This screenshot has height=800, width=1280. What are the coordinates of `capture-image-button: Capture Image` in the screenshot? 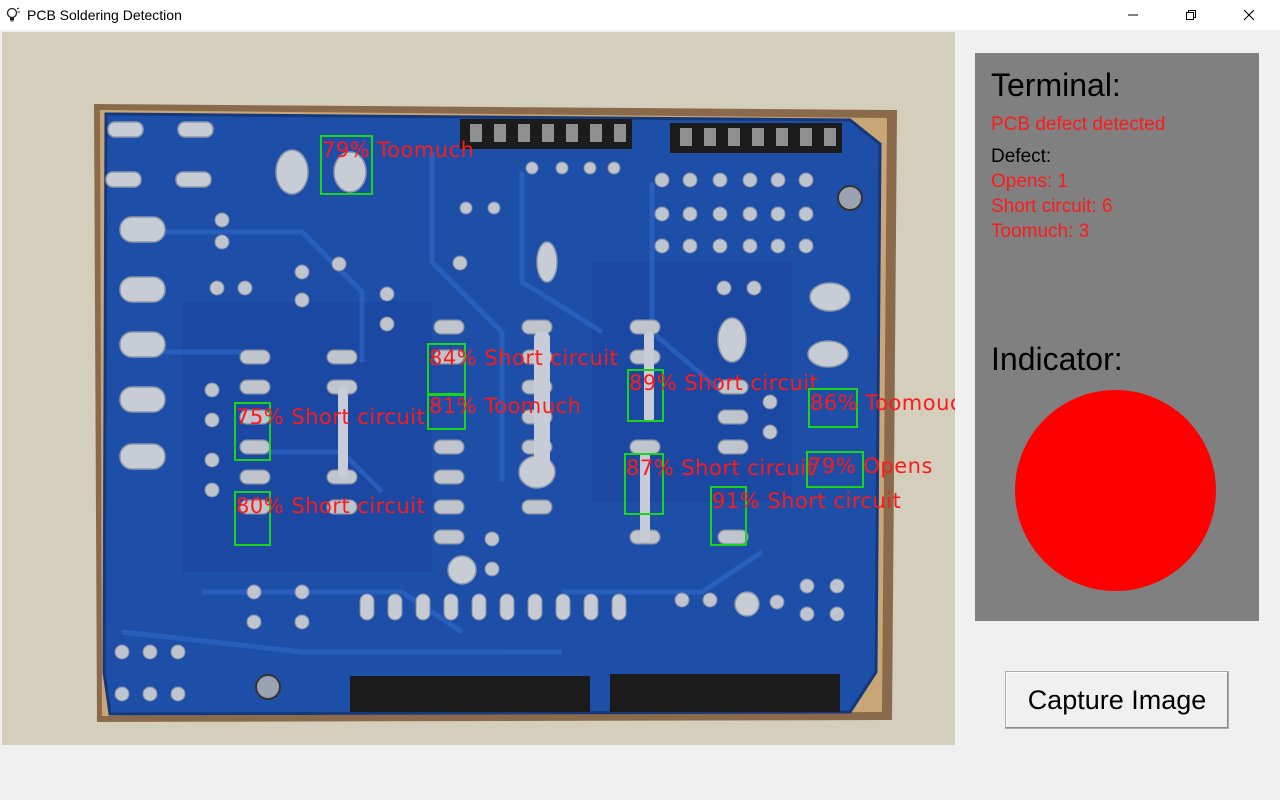 It's located at (1117, 700).